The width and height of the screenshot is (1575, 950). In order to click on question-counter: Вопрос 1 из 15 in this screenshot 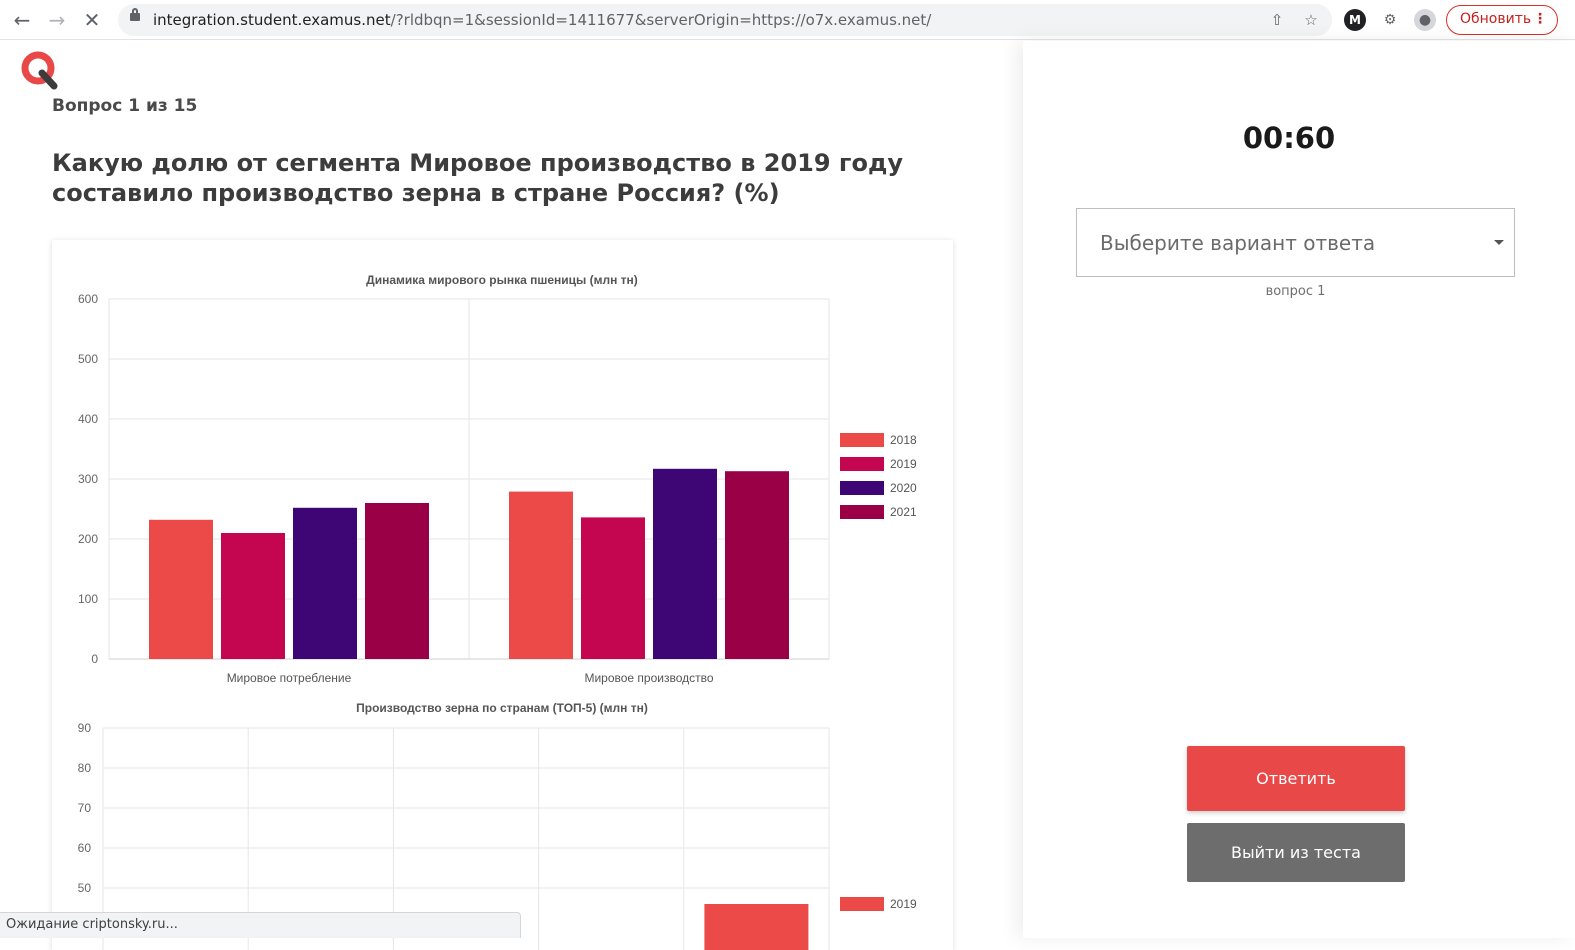, I will do `click(125, 106)`.